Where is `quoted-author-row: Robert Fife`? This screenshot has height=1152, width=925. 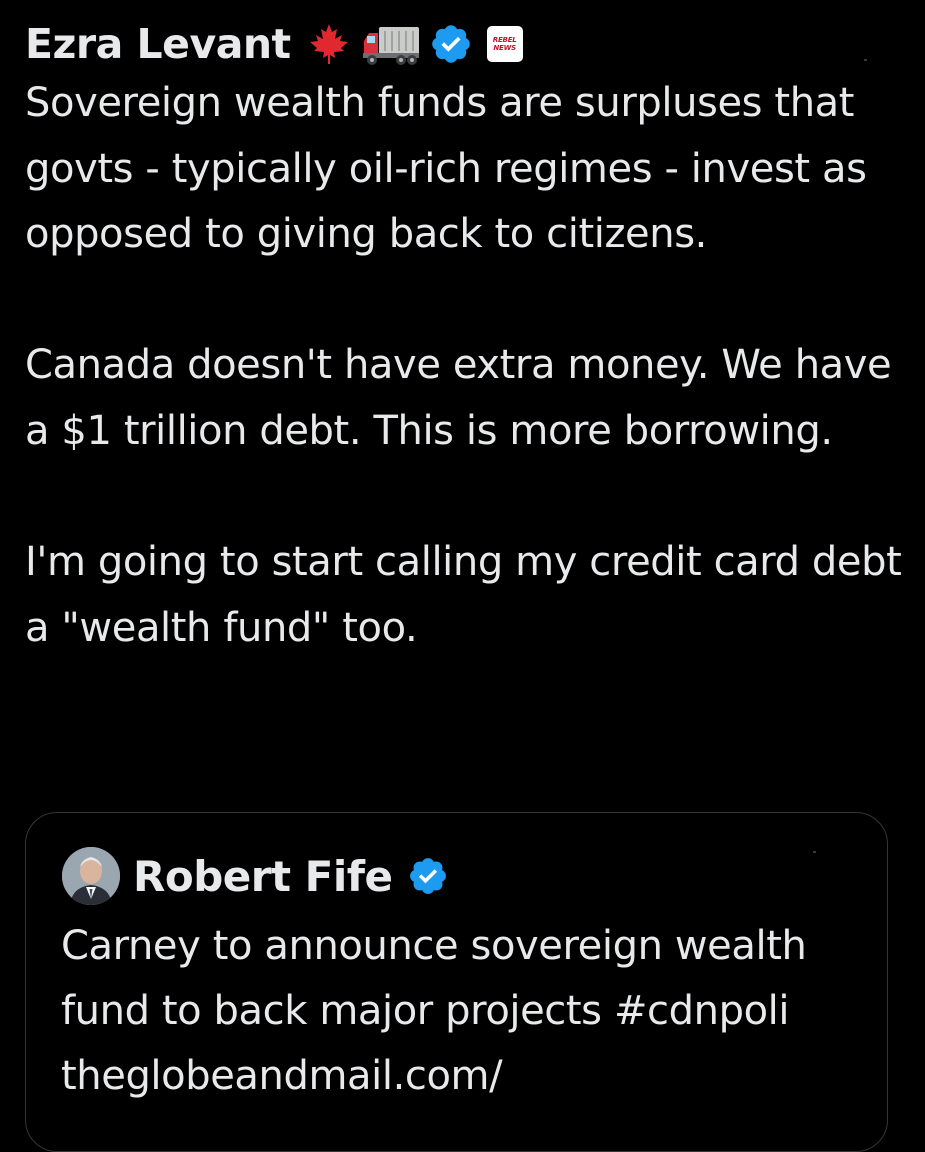
quoted-author-row: Robert Fife is located at coordinates (255, 876).